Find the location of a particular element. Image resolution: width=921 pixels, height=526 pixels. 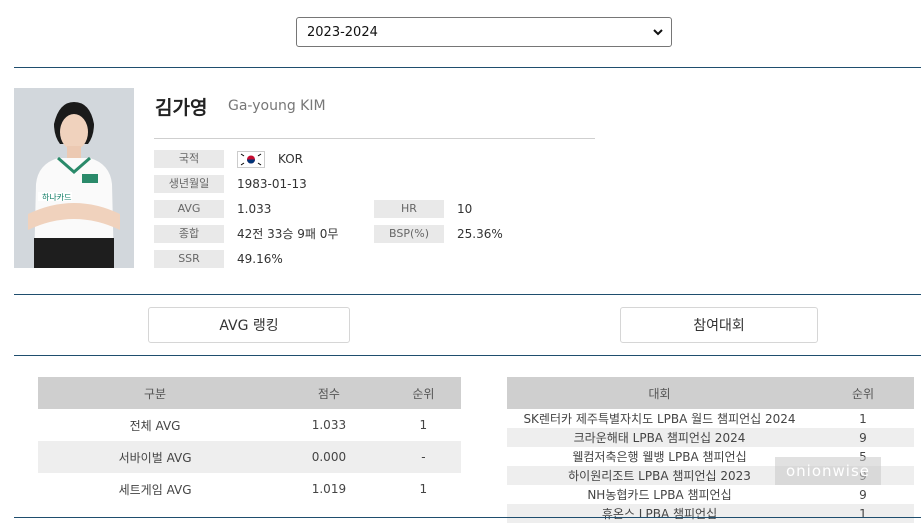

table-row: 휴온스 LPBA 챔피언십 1 is located at coordinates (710, 513).